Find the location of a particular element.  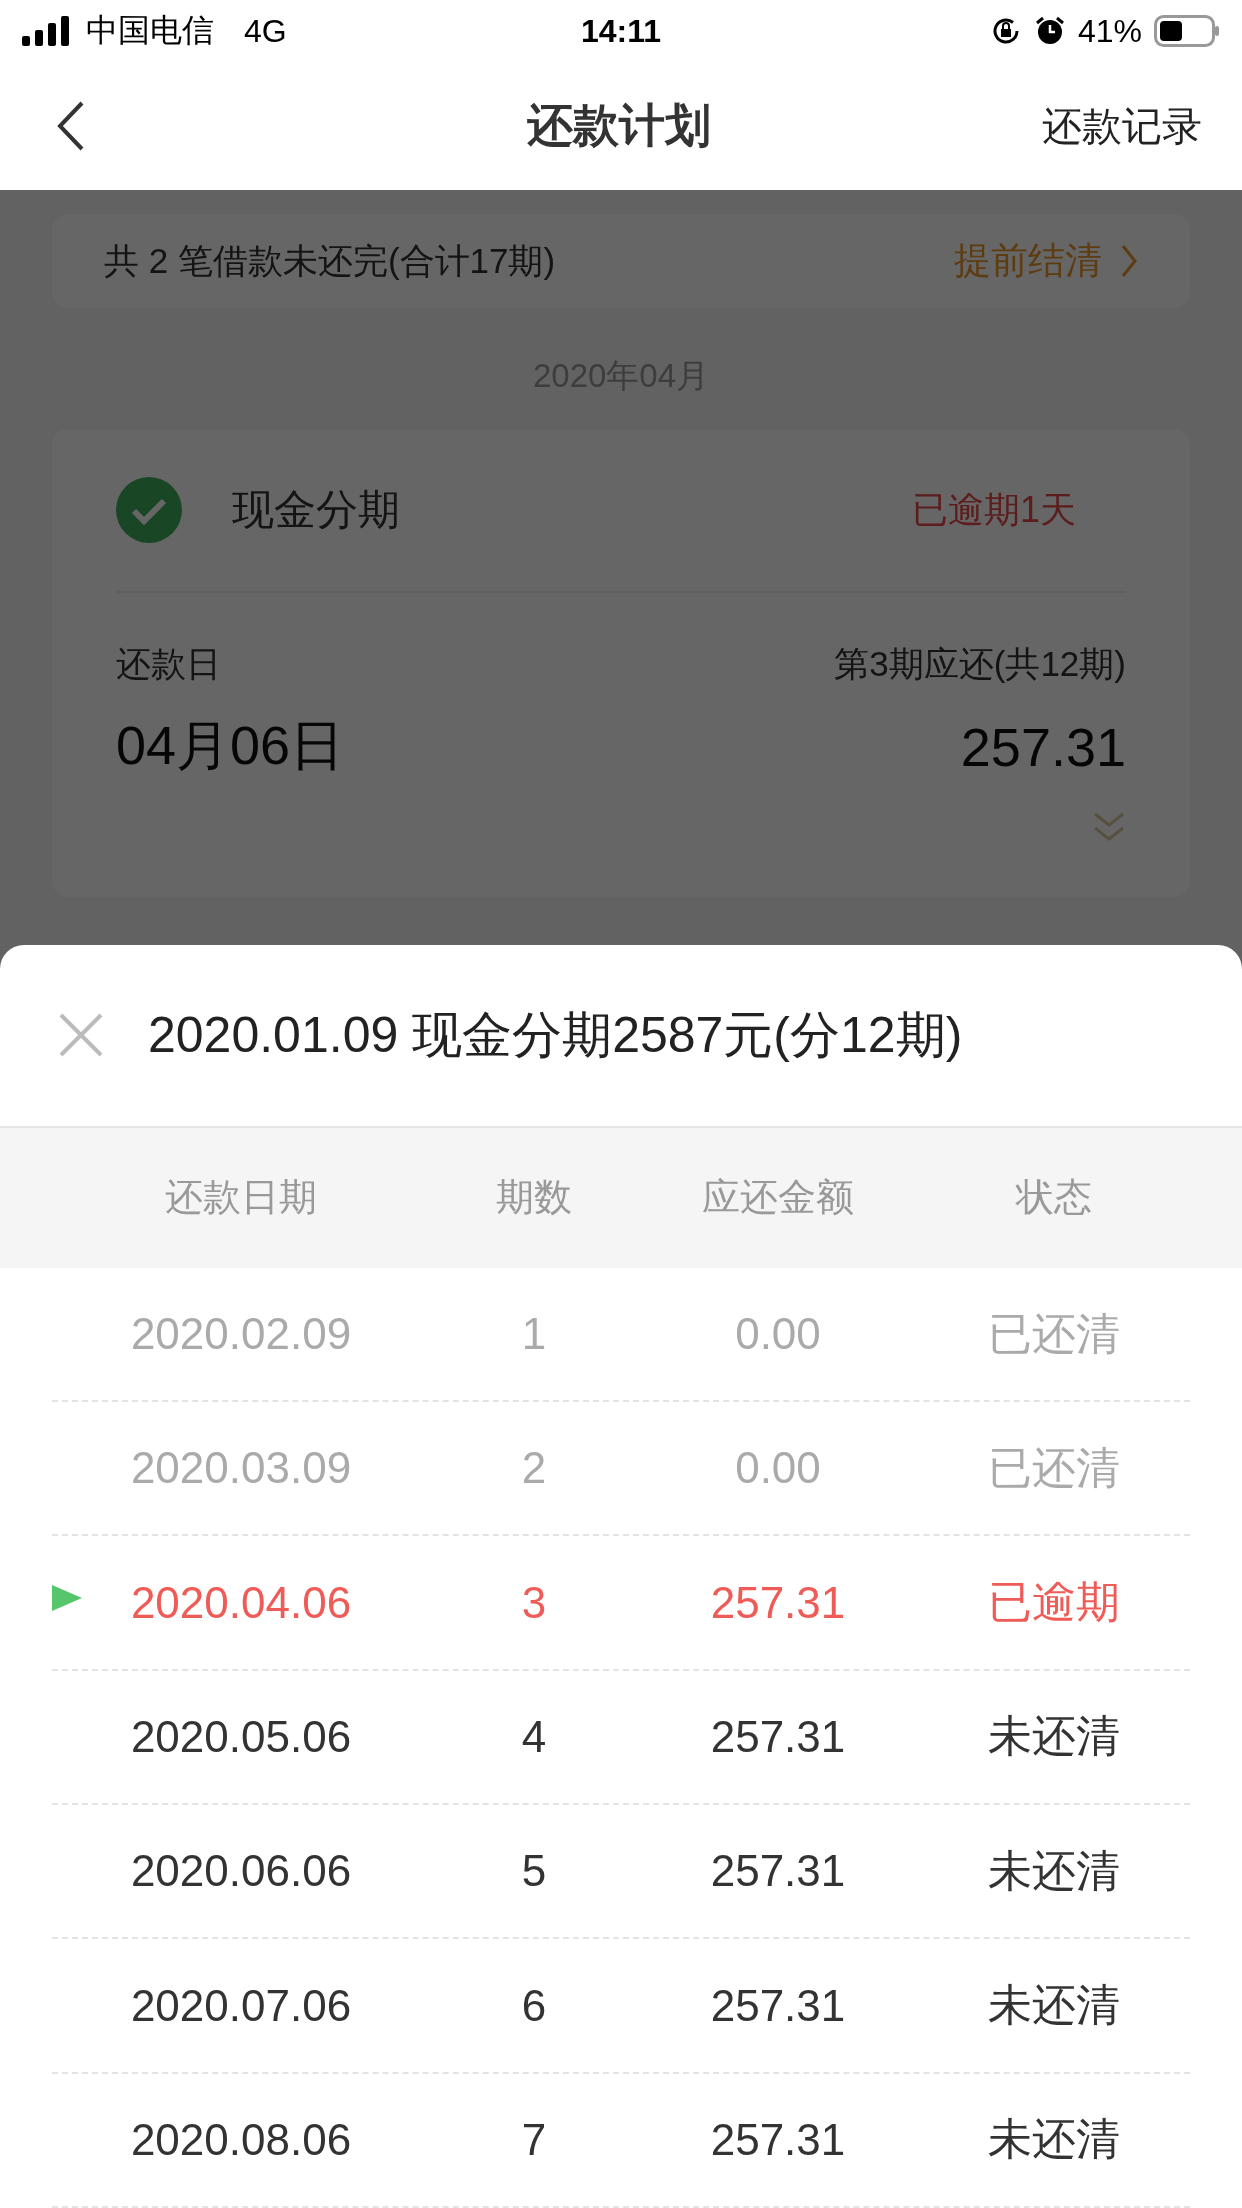

network-type: 4G is located at coordinates (265, 31).